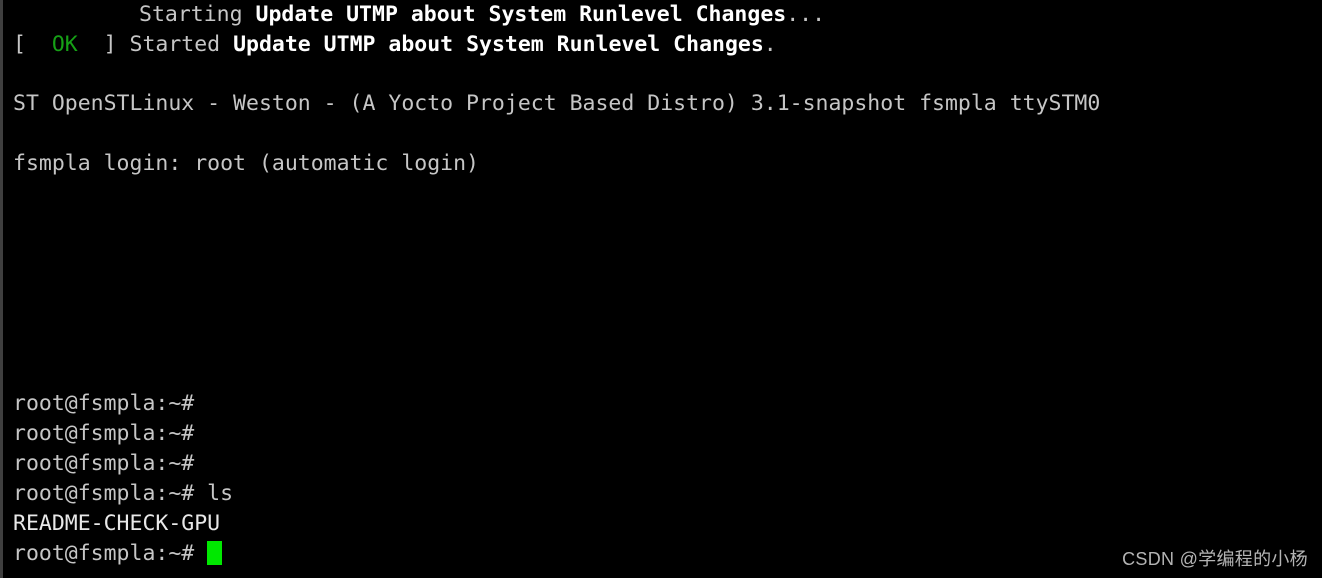 The image size is (1322, 578). I want to click on terminal-line-prompt-2: root@fsmpla:~#, so click(103, 434).